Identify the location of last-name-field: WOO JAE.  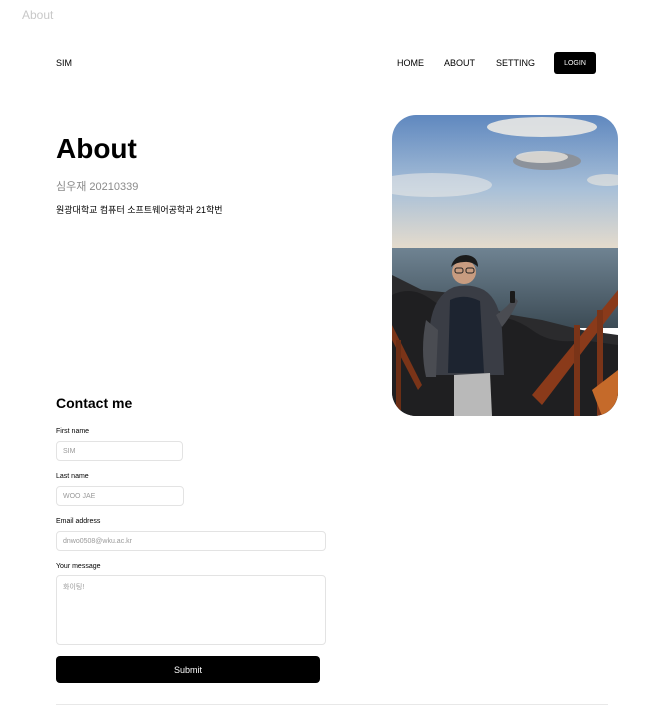
(120, 496).